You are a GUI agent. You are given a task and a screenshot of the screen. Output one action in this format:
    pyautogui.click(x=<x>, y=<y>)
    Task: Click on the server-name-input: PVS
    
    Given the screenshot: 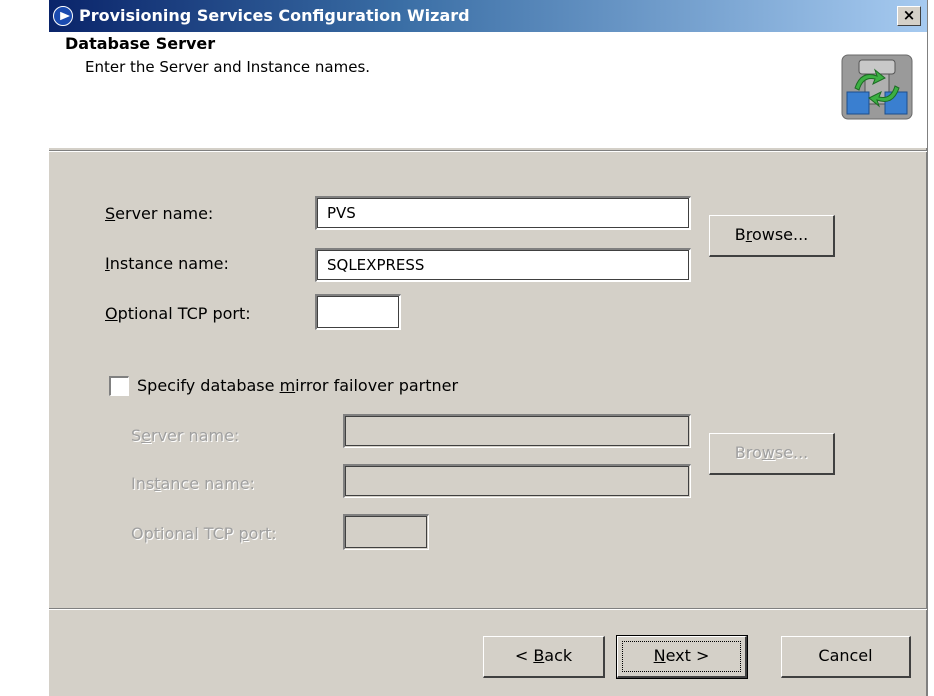 What is the action you would take?
    pyautogui.click(x=503, y=213)
    